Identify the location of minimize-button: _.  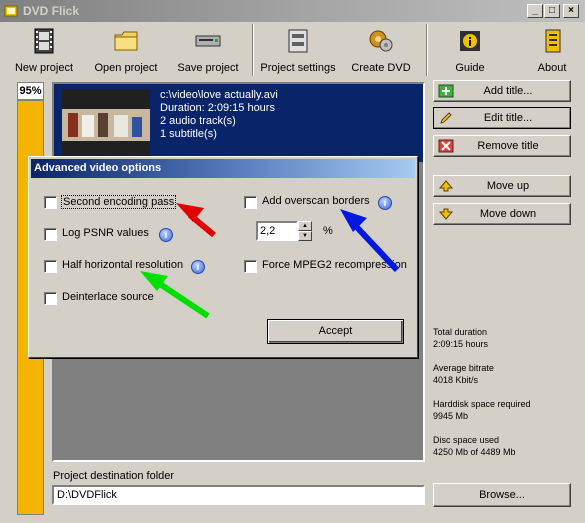
(535, 11).